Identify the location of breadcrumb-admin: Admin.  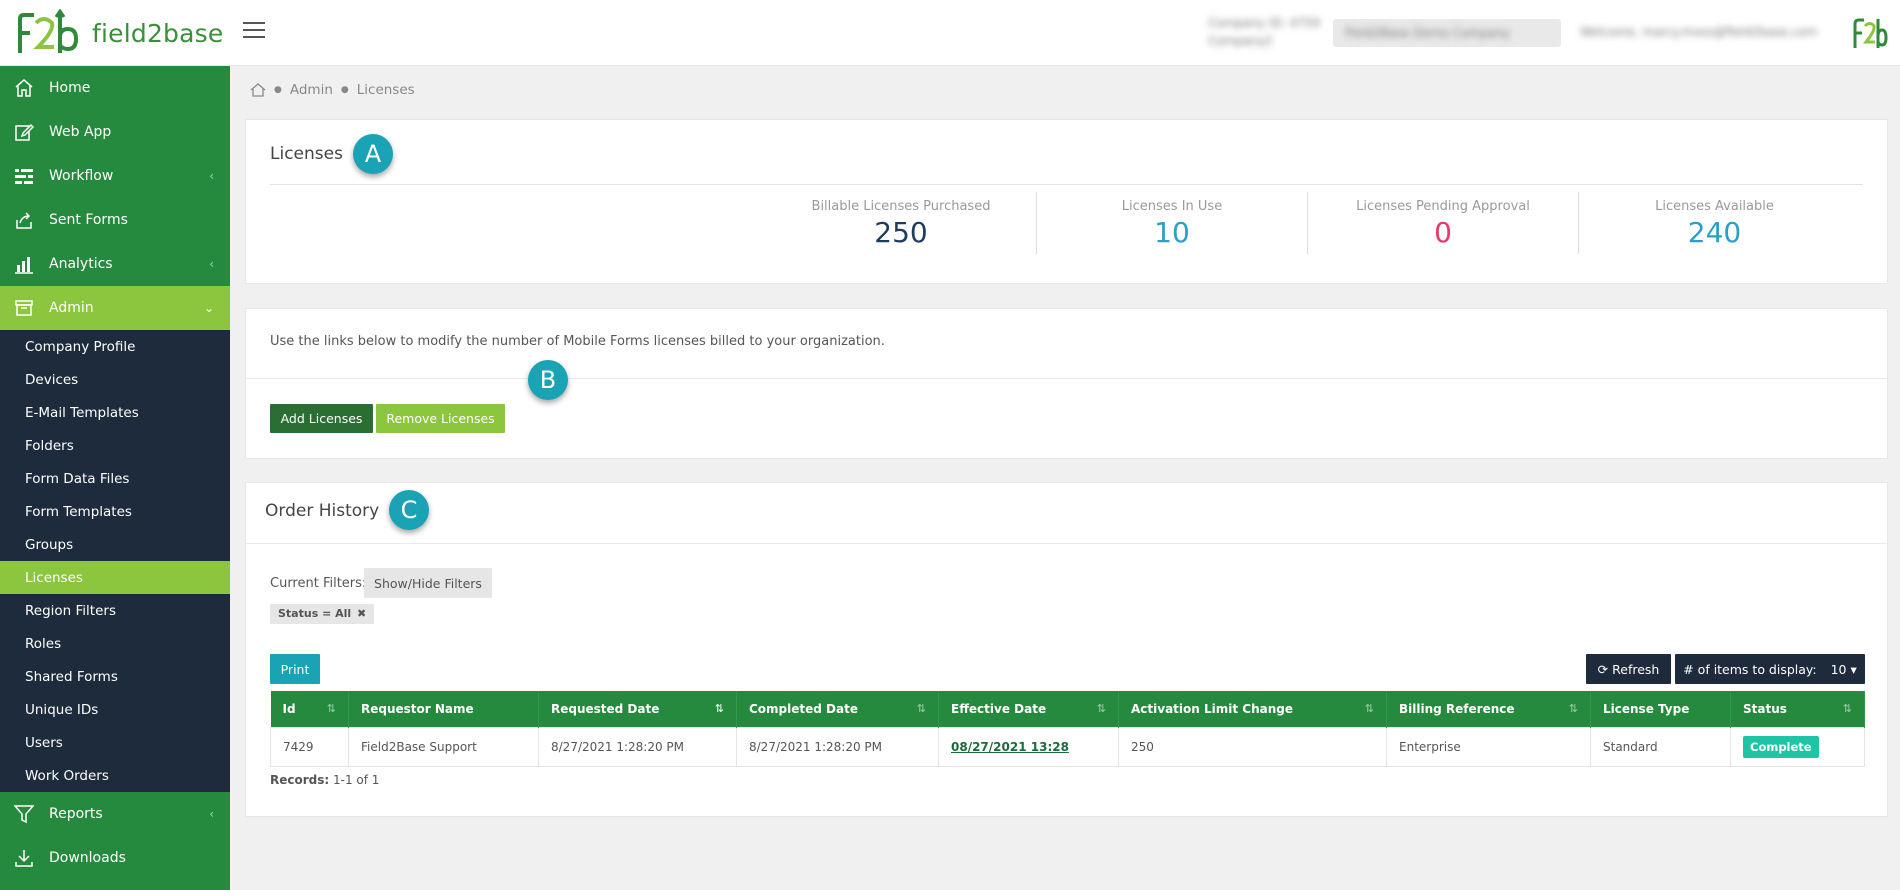
(311, 90).